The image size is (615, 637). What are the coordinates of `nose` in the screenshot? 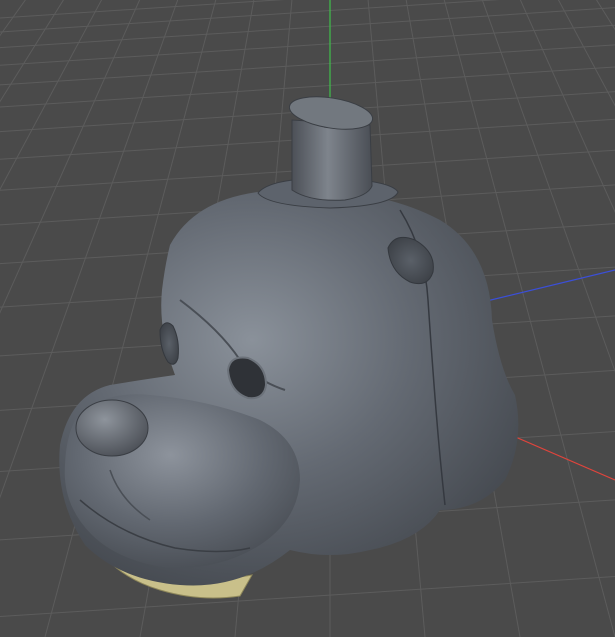 It's located at (112, 428).